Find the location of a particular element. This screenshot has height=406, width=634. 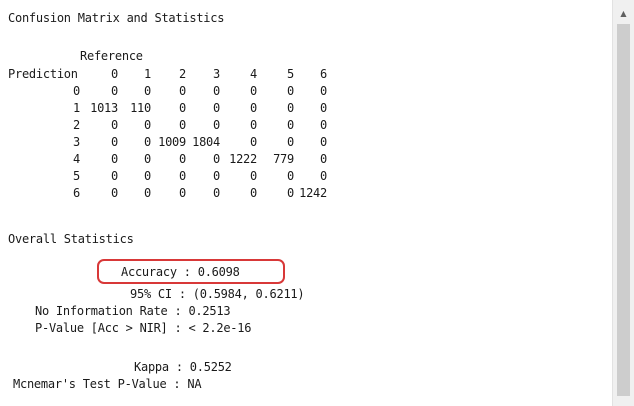

ci-line: 95% CI : (0.5984, 0.6211) is located at coordinates (217, 294).